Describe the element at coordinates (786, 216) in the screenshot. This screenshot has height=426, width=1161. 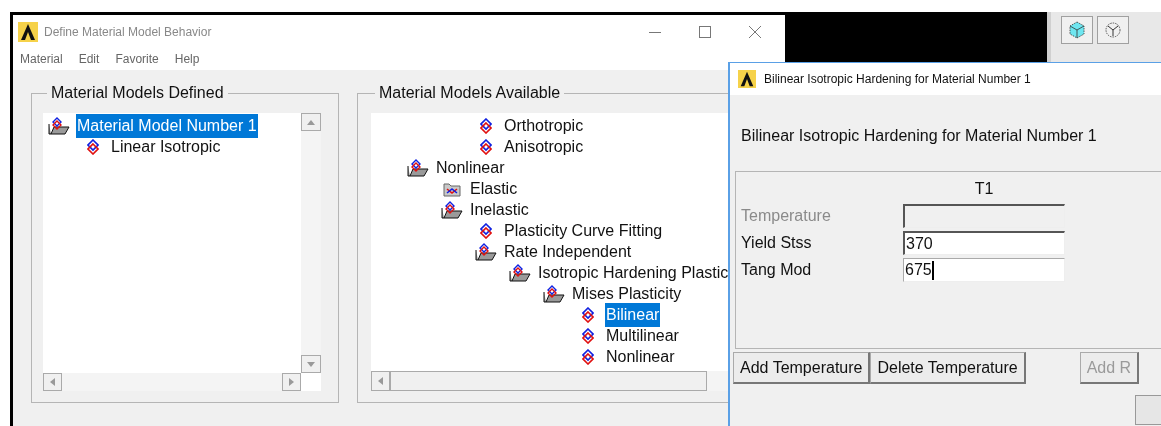
I see `row-label: Temperature` at that location.